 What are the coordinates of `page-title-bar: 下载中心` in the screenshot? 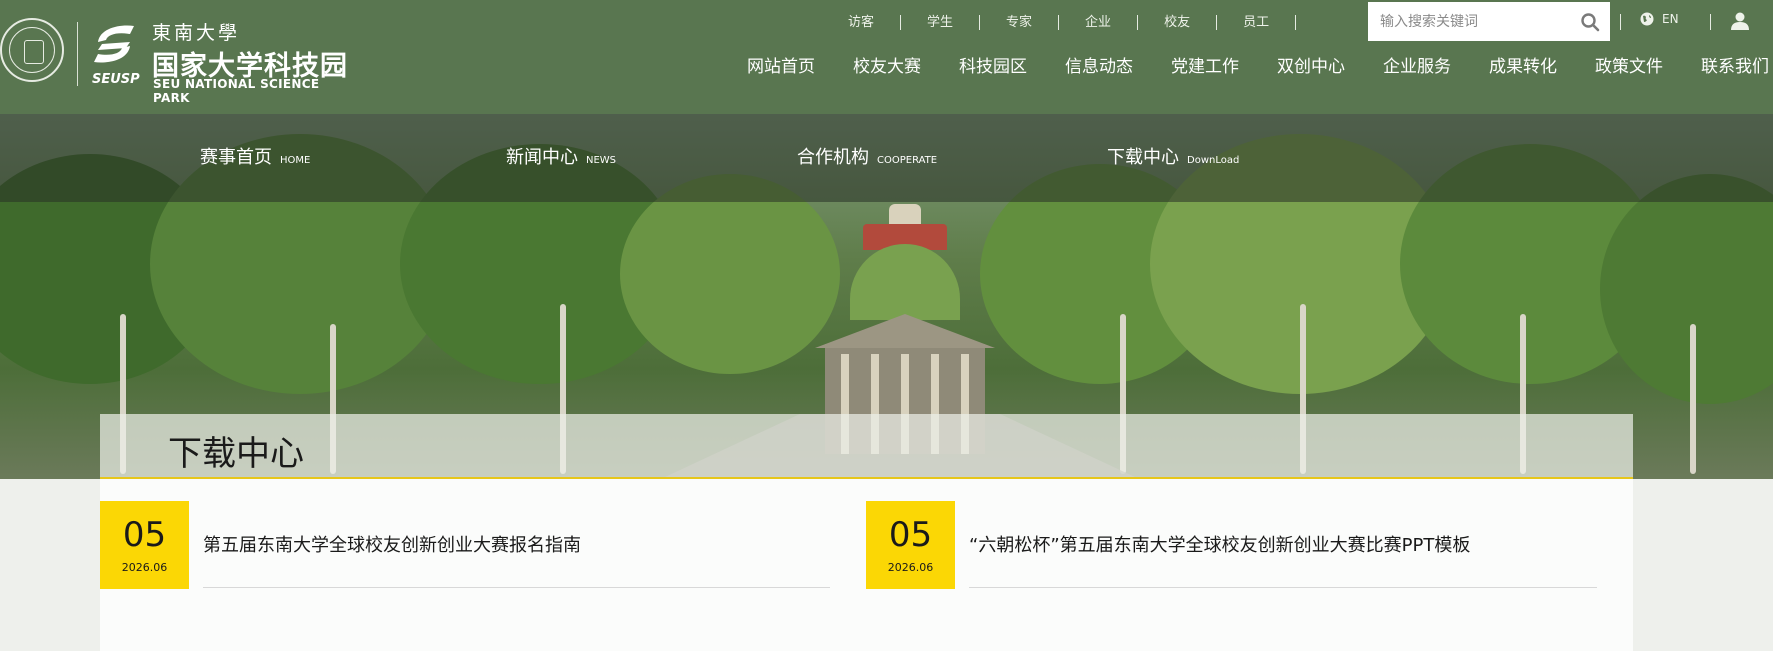 It's located at (866, 446).